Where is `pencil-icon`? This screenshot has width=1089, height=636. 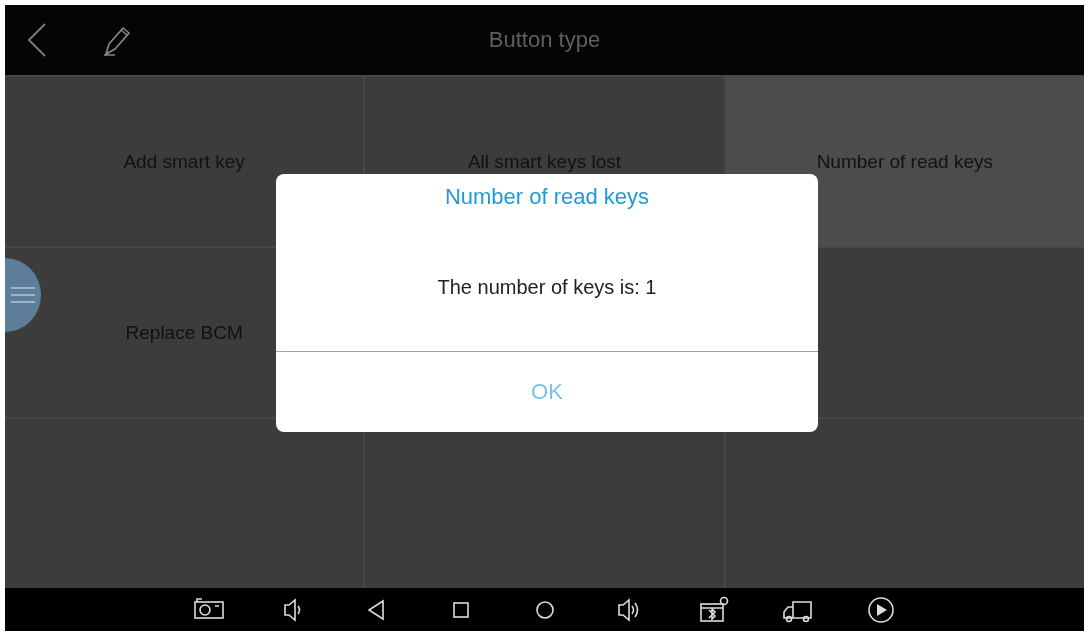 pencil-icon is located at coordinates (118, 40).